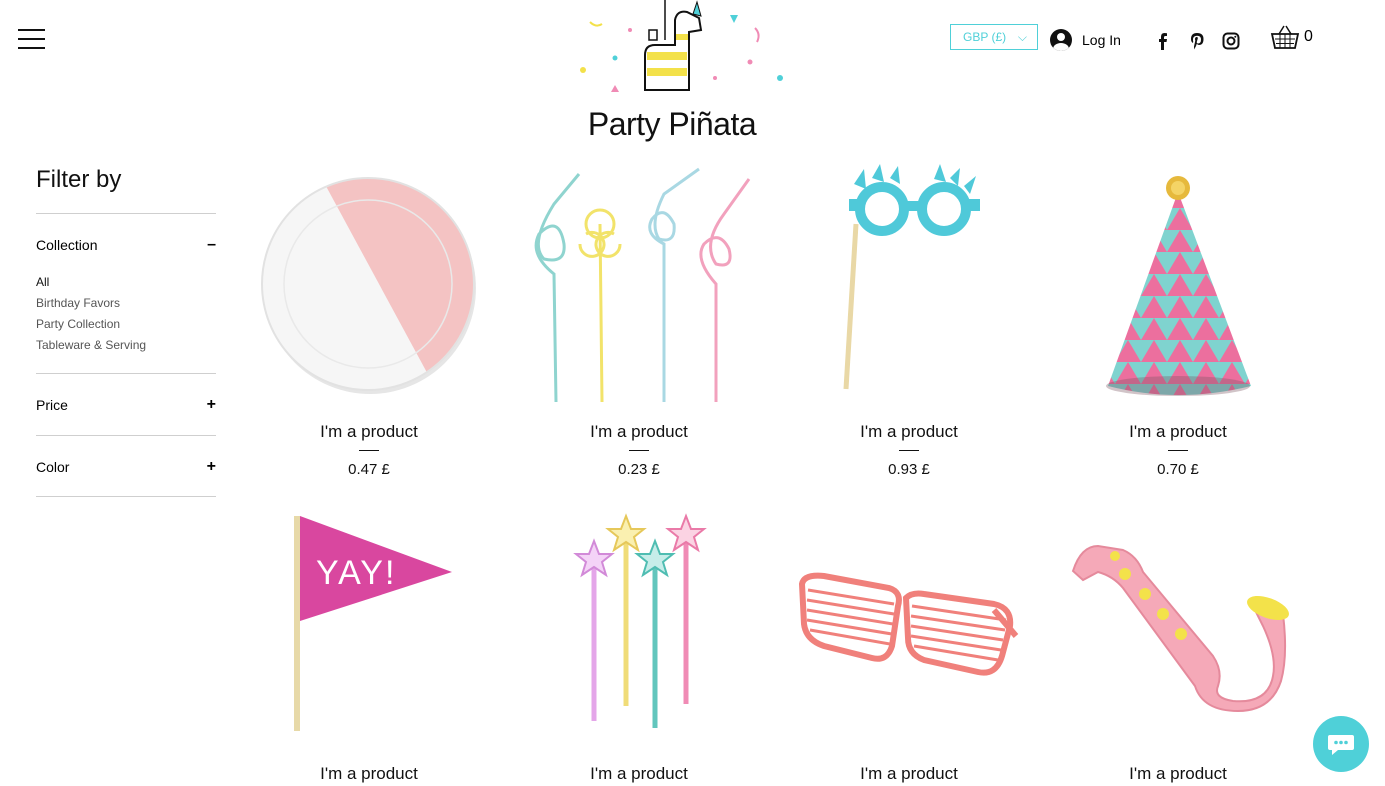 The image size is (1385, 786). I want to click on color-label: Color, so click(53, 467).